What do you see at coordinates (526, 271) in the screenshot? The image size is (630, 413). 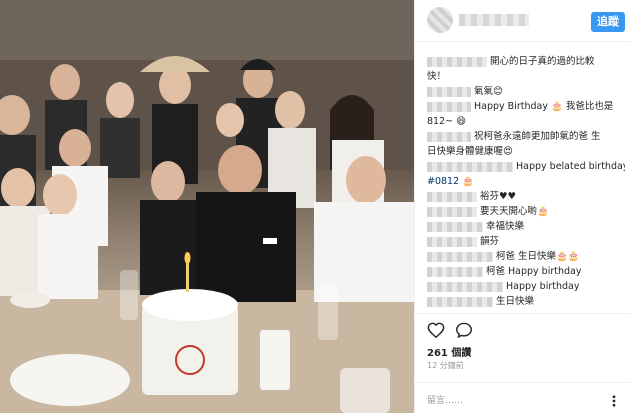 I see `comment-line: 柯爸 Happy birthday` at bounding box center [526, 271].